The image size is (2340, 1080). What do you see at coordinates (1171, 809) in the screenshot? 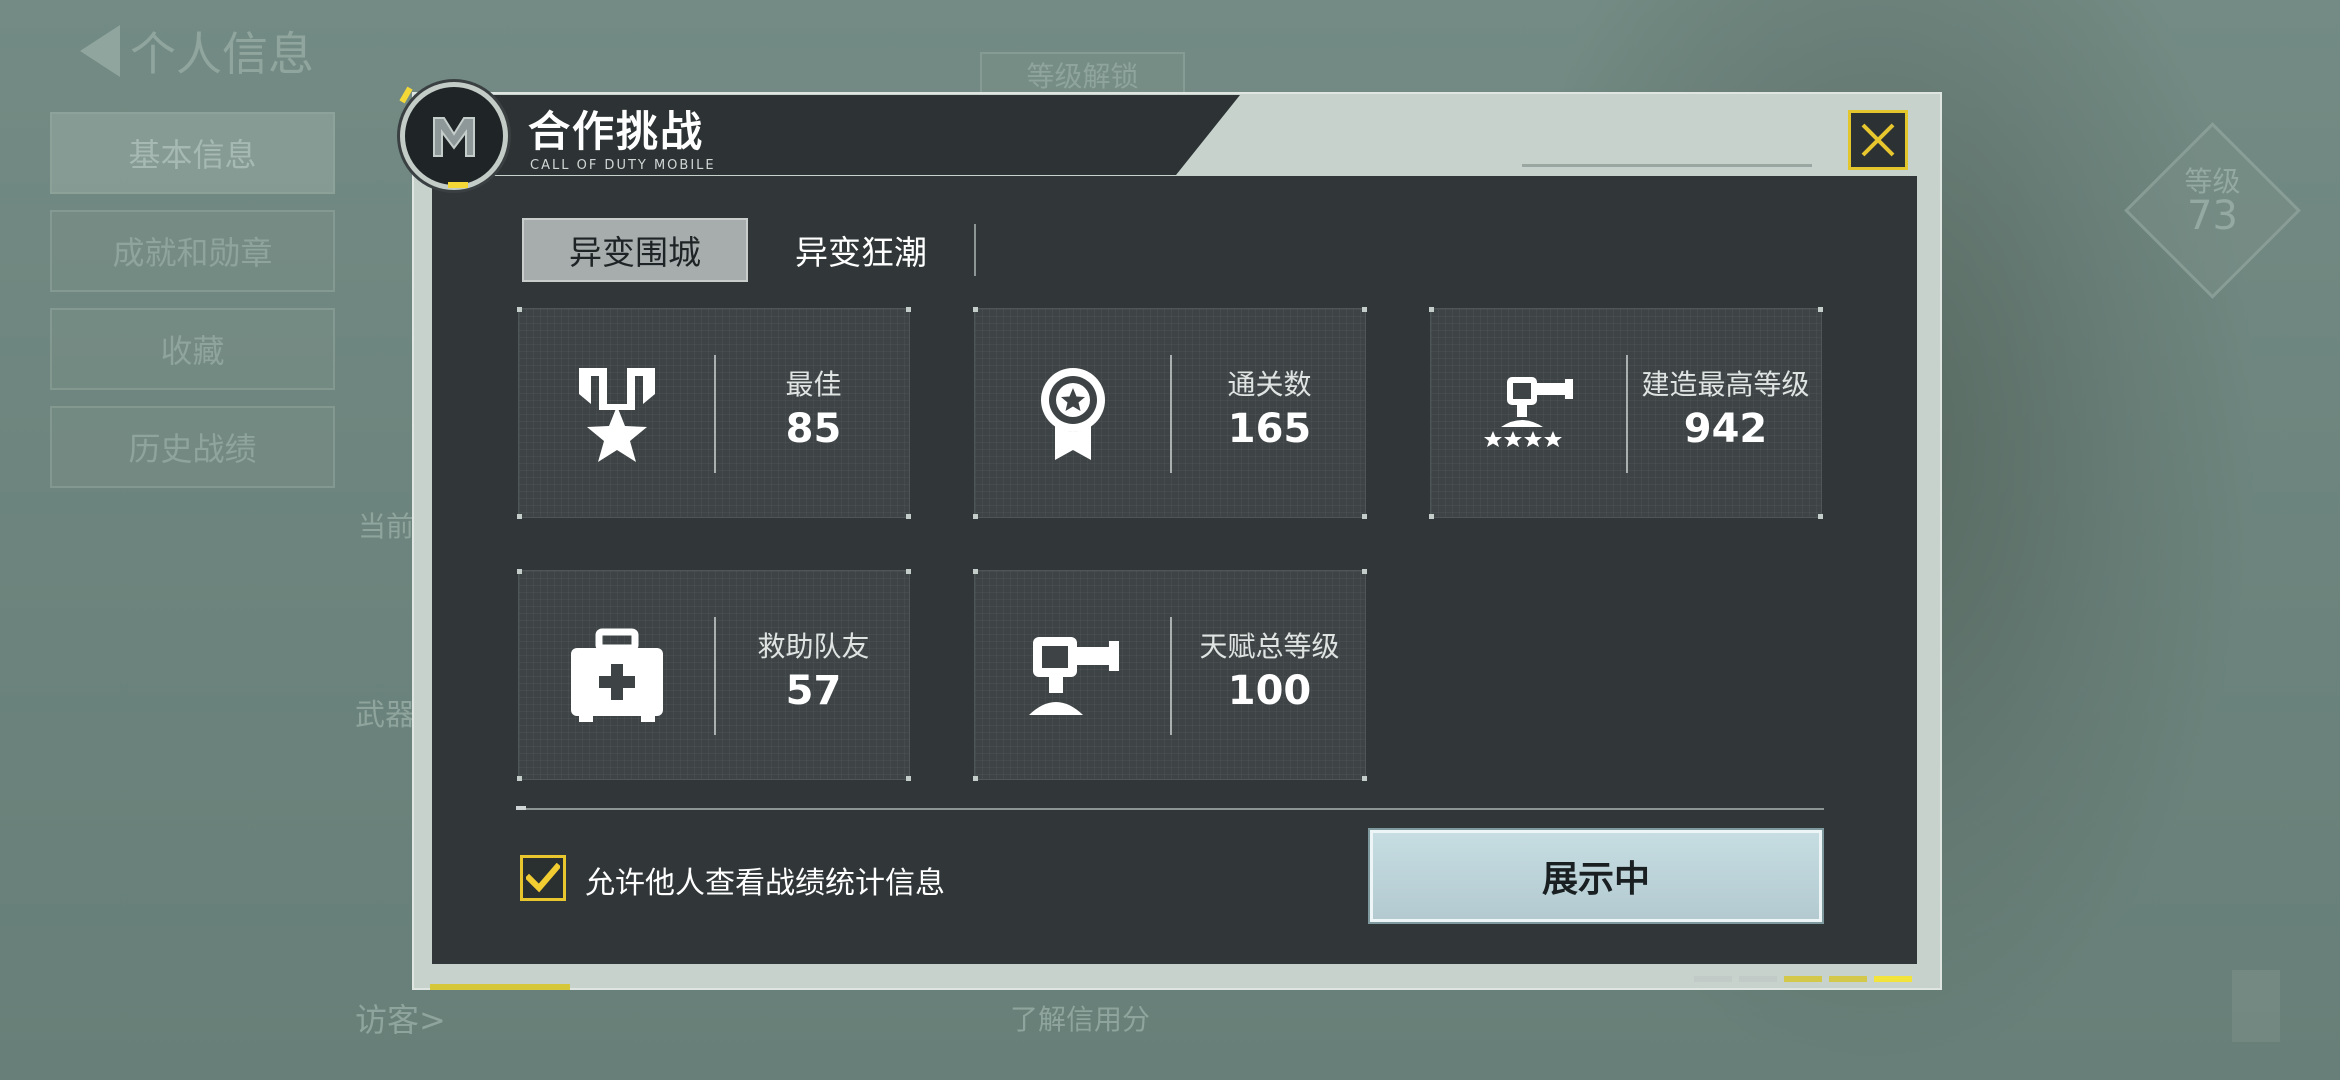
I see `divider-line` at bounding box center [1171, 809].